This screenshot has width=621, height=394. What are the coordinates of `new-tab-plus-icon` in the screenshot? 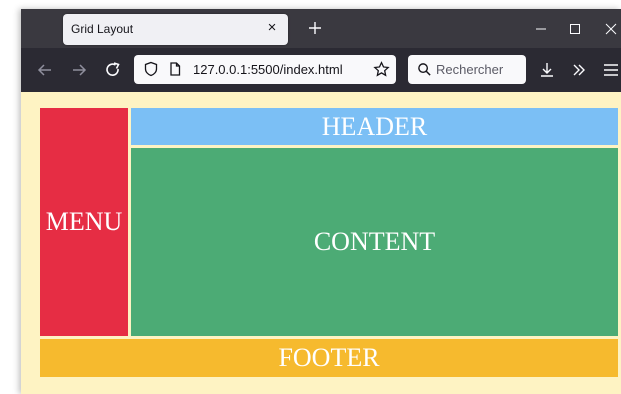 It's located at (315, 28).